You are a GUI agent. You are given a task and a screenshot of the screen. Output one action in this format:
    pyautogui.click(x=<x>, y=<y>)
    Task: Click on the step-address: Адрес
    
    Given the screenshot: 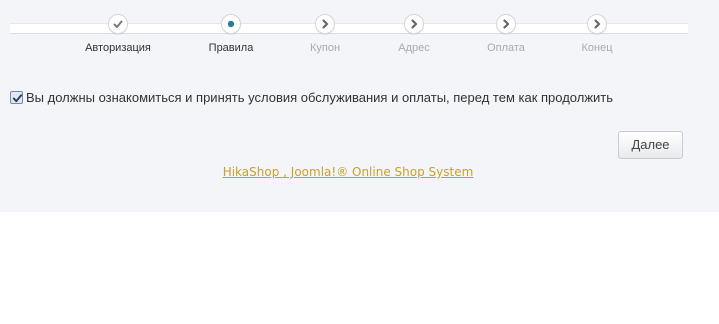 What is the action you would take?
    pyautogui.click(x=414, y=34)
    